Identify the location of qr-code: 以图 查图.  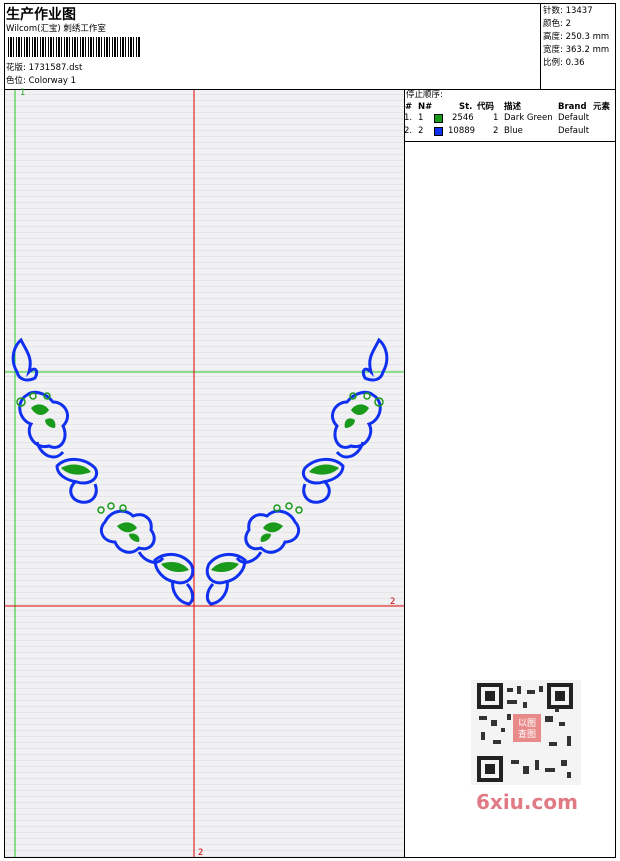
(526, 732).